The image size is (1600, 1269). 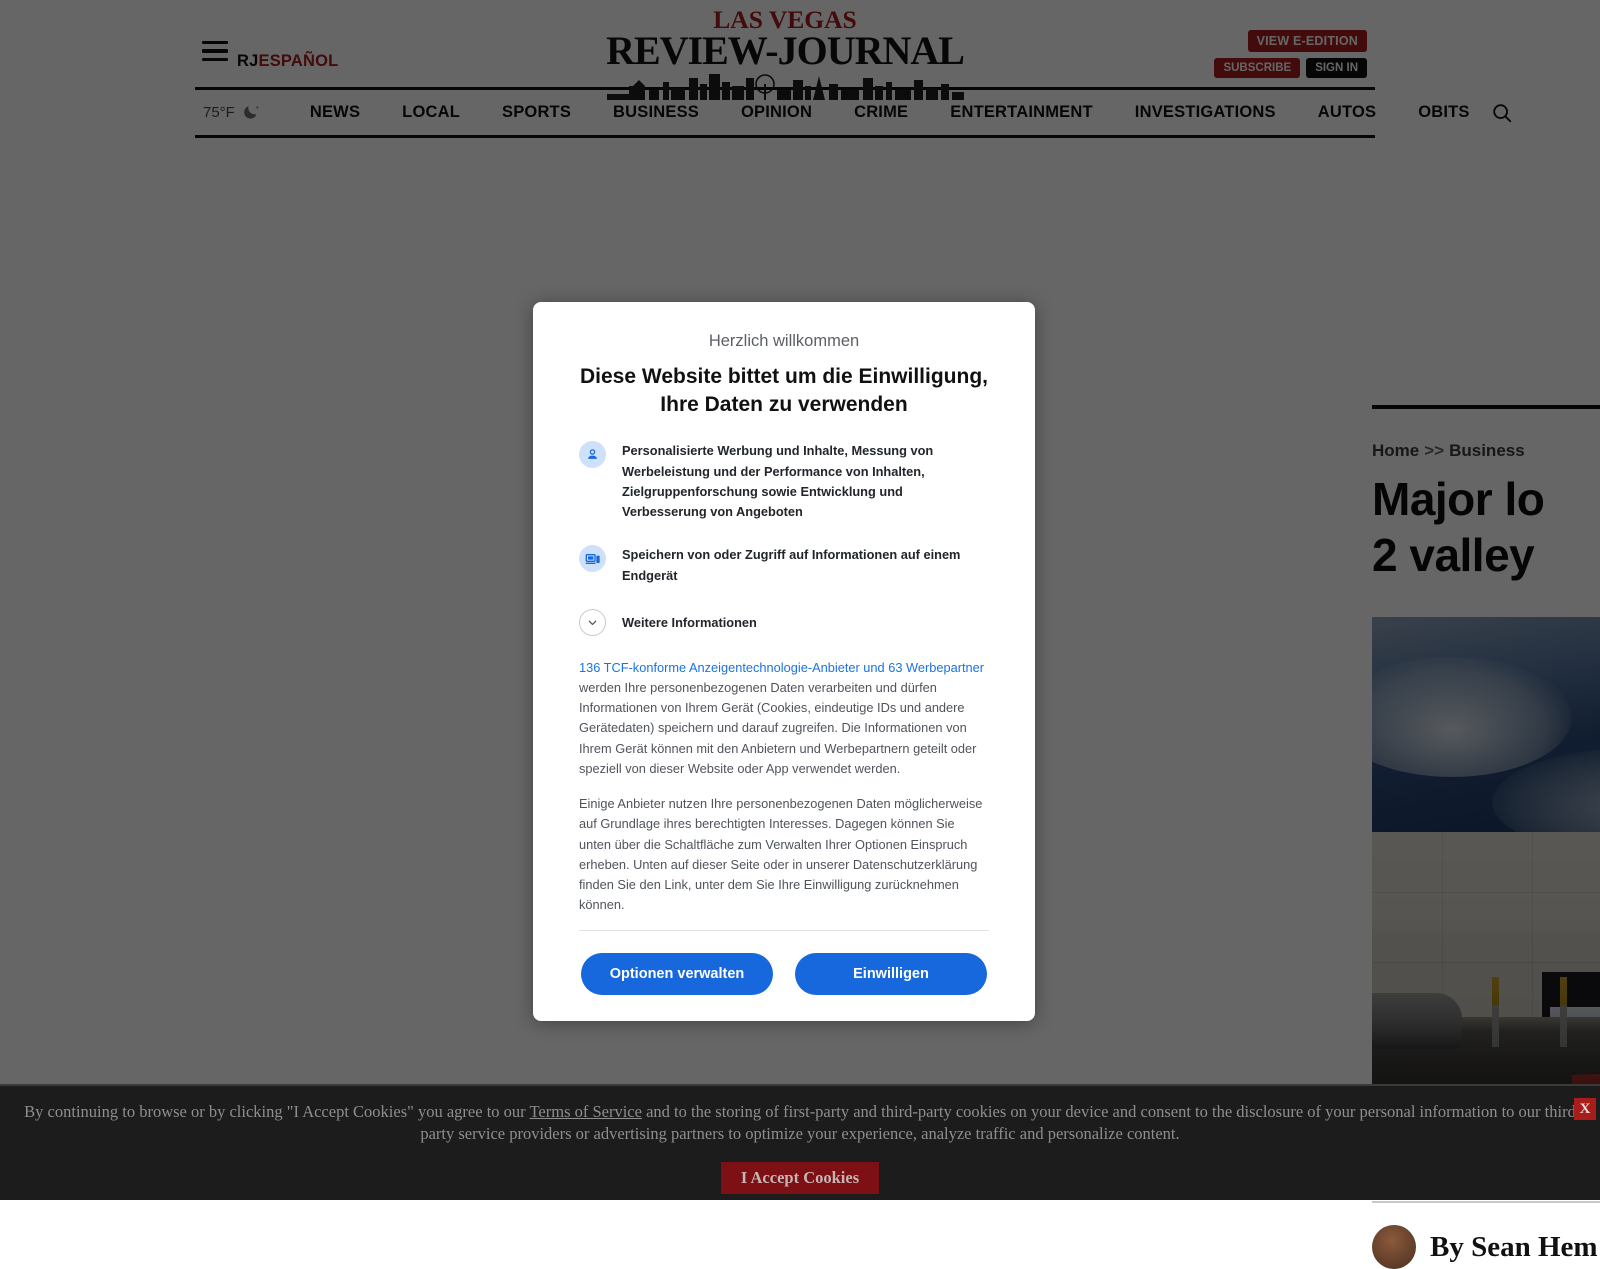 I want to click on consent-welcome-text: Herzlich willkommen, so click(x=784, y=337).